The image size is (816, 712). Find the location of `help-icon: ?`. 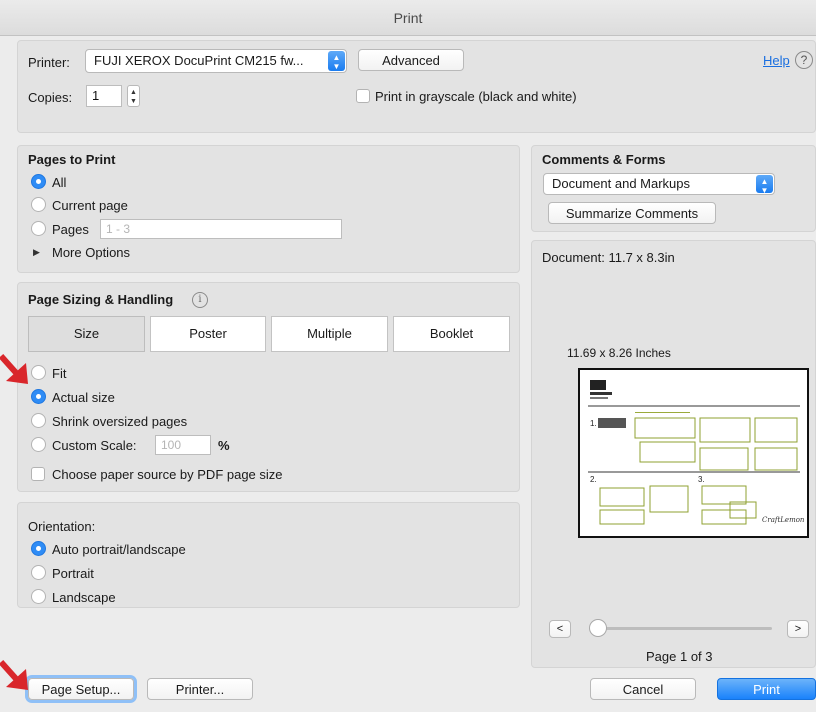

help-icon: ? is located at coordinates (804, 60).